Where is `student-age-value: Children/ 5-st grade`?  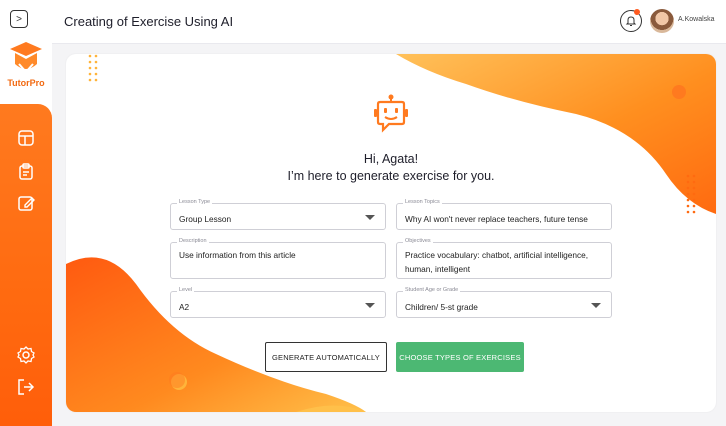
student-age-value: Children/ 5-st grade is located at coordinates (441, 307).